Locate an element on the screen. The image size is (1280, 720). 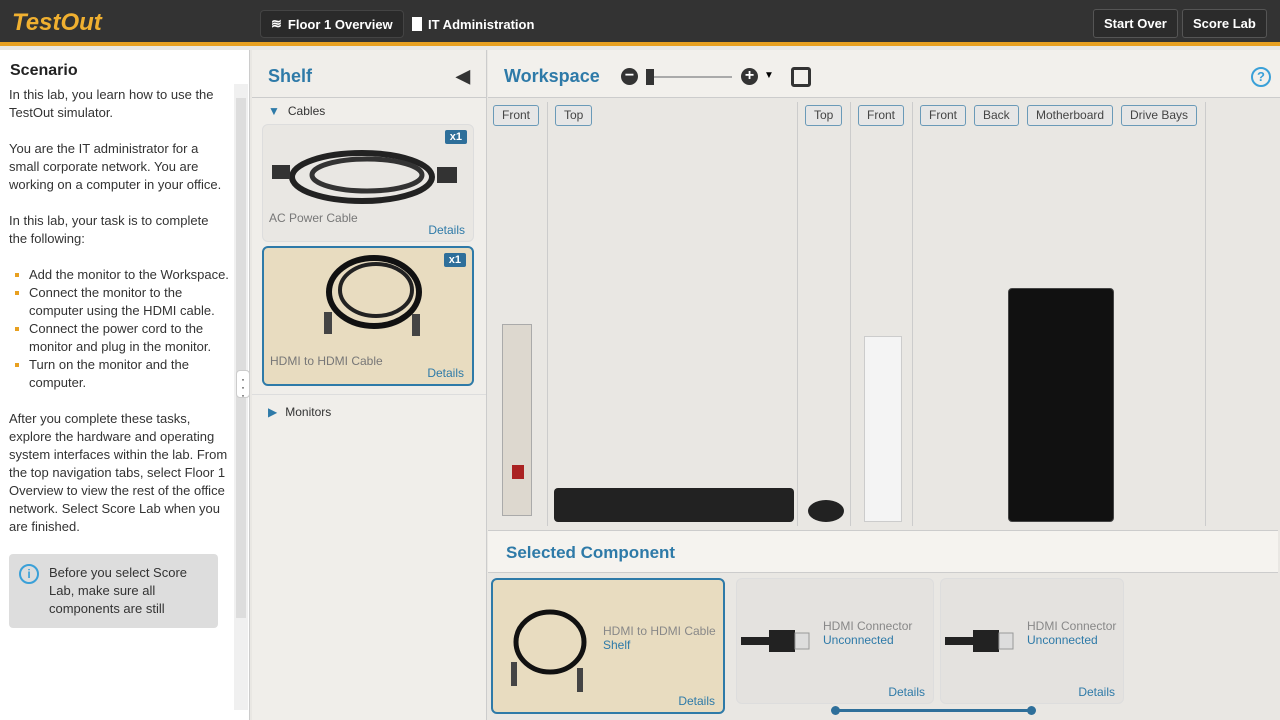
category-label: Cables is located at coordinates (306, 111).